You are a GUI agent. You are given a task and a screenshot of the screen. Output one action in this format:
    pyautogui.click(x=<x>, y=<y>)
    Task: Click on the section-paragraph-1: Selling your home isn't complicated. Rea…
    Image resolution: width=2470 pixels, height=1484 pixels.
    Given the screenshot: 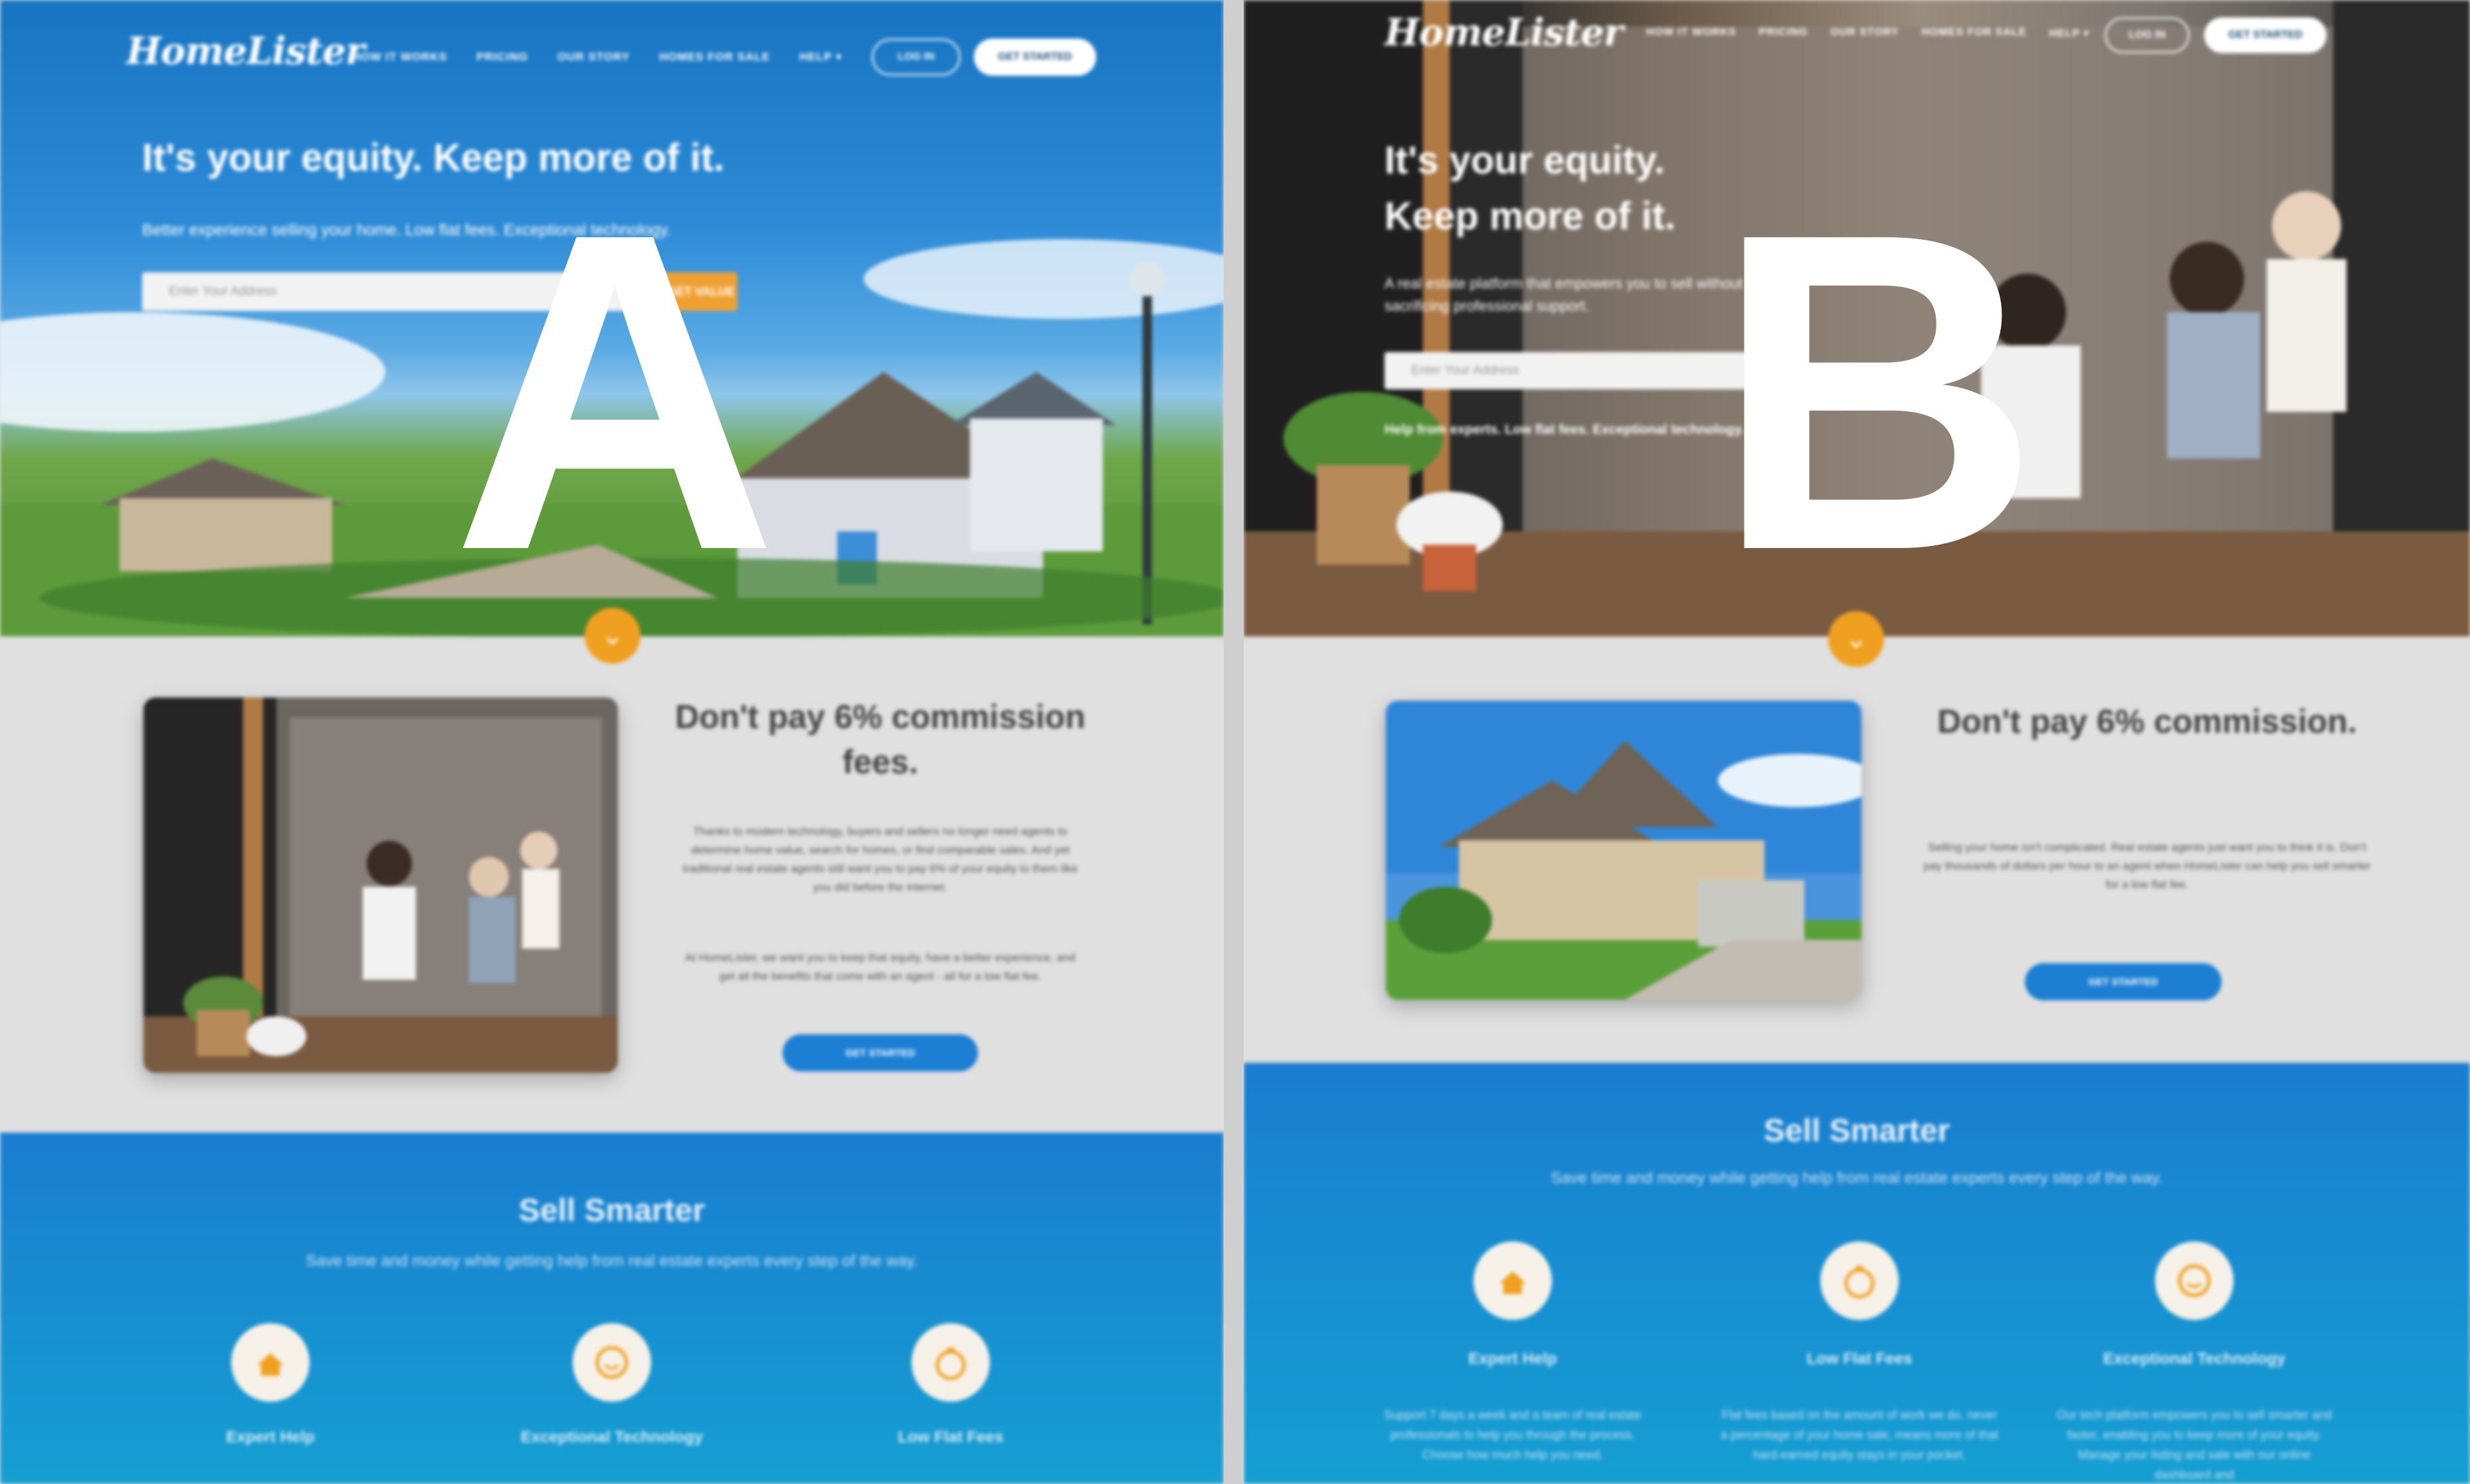 What is the action you would take?
    pyautogui.click(x=2147, y=866)
    